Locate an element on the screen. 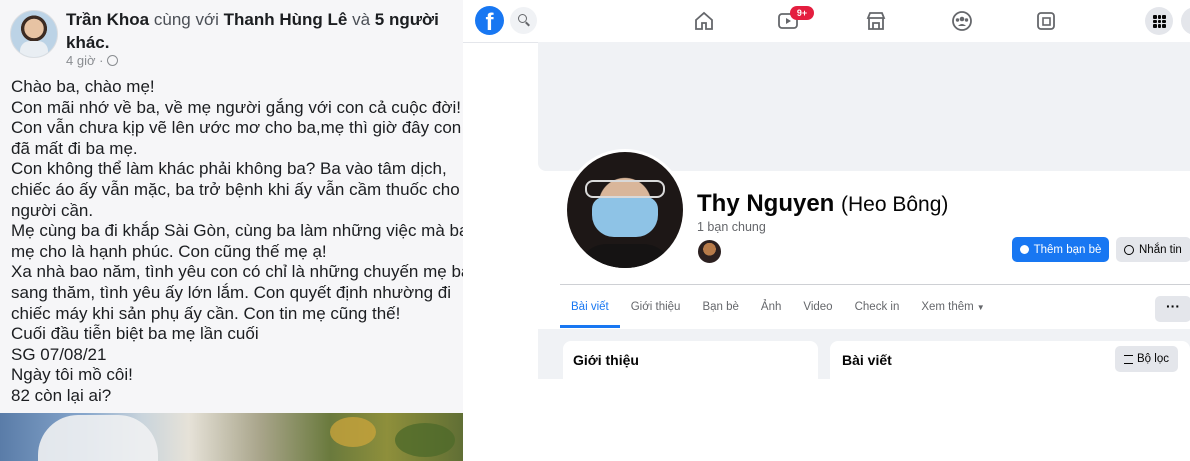 This screenshot has width=1190, height=461. mutual-friend-avatar is located at coordinates (709, 251).